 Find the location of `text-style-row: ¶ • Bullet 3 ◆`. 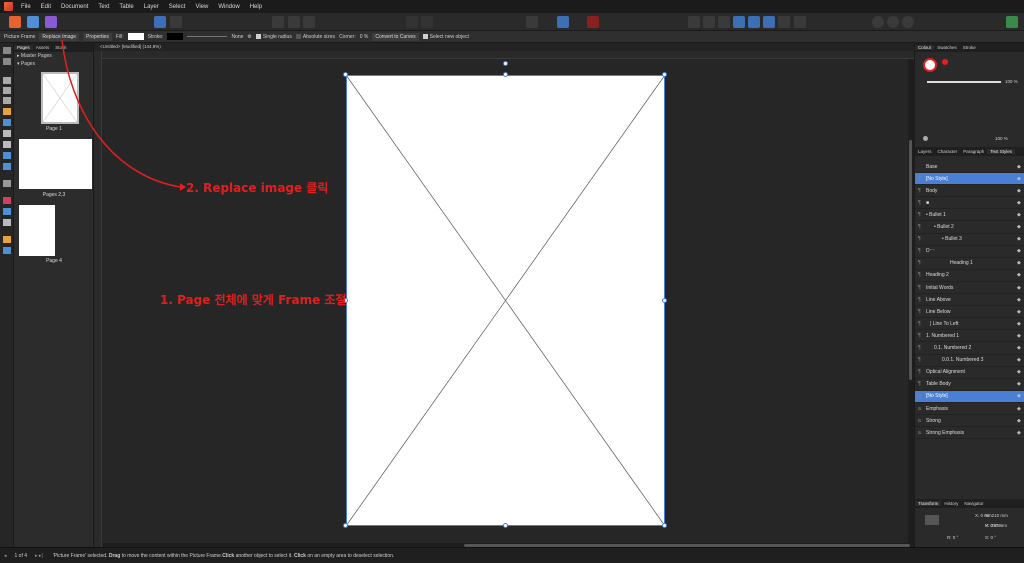

text-style-row: ¶ • Bullet 3 ◆ is located at coordinates (969, 240).